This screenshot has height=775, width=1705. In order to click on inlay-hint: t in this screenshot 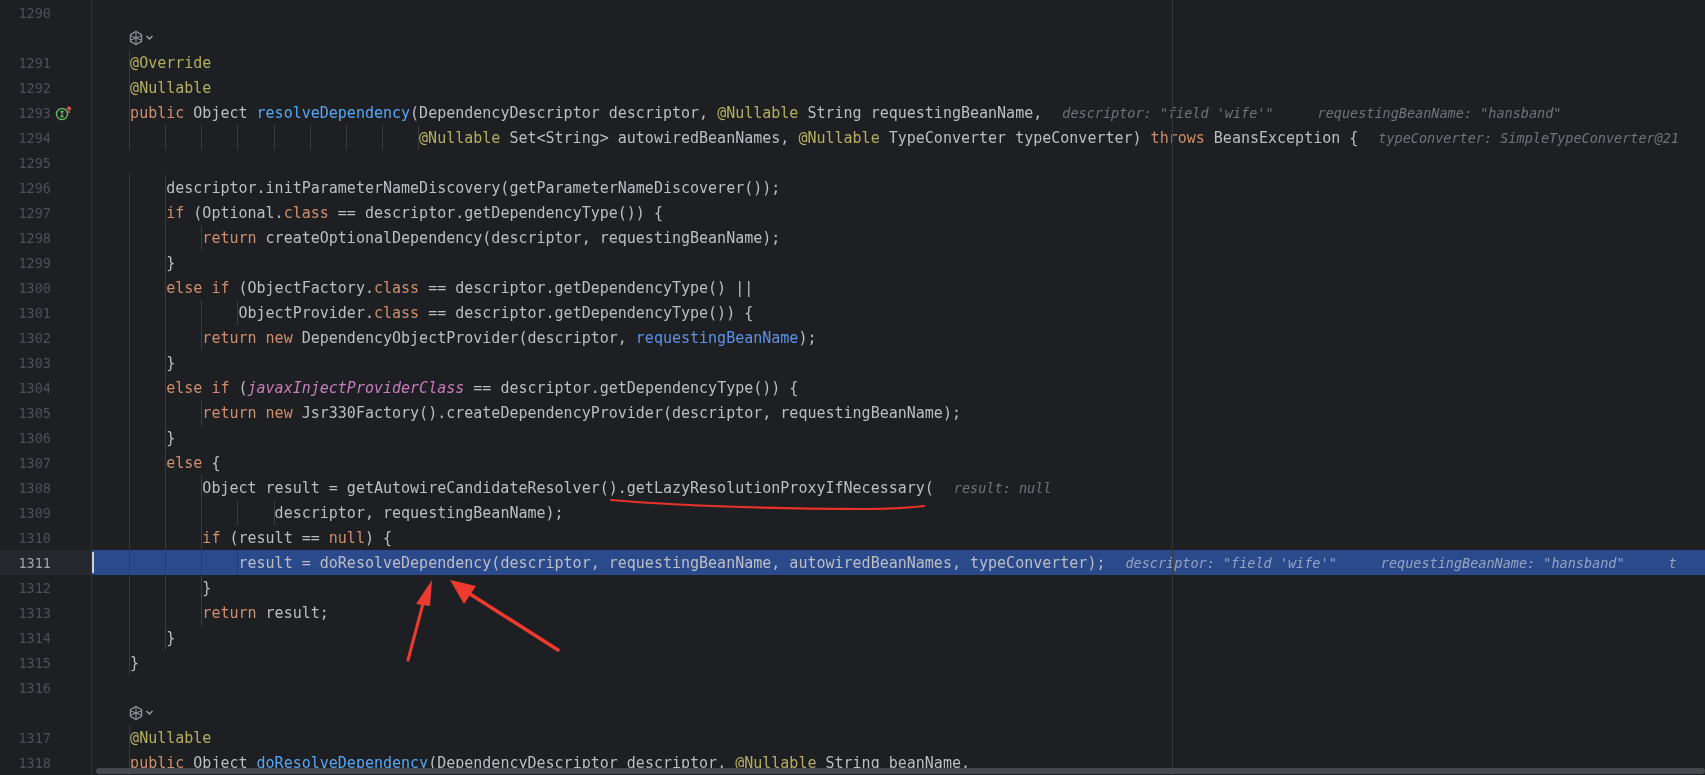, I will do `click(1672, 562)`.